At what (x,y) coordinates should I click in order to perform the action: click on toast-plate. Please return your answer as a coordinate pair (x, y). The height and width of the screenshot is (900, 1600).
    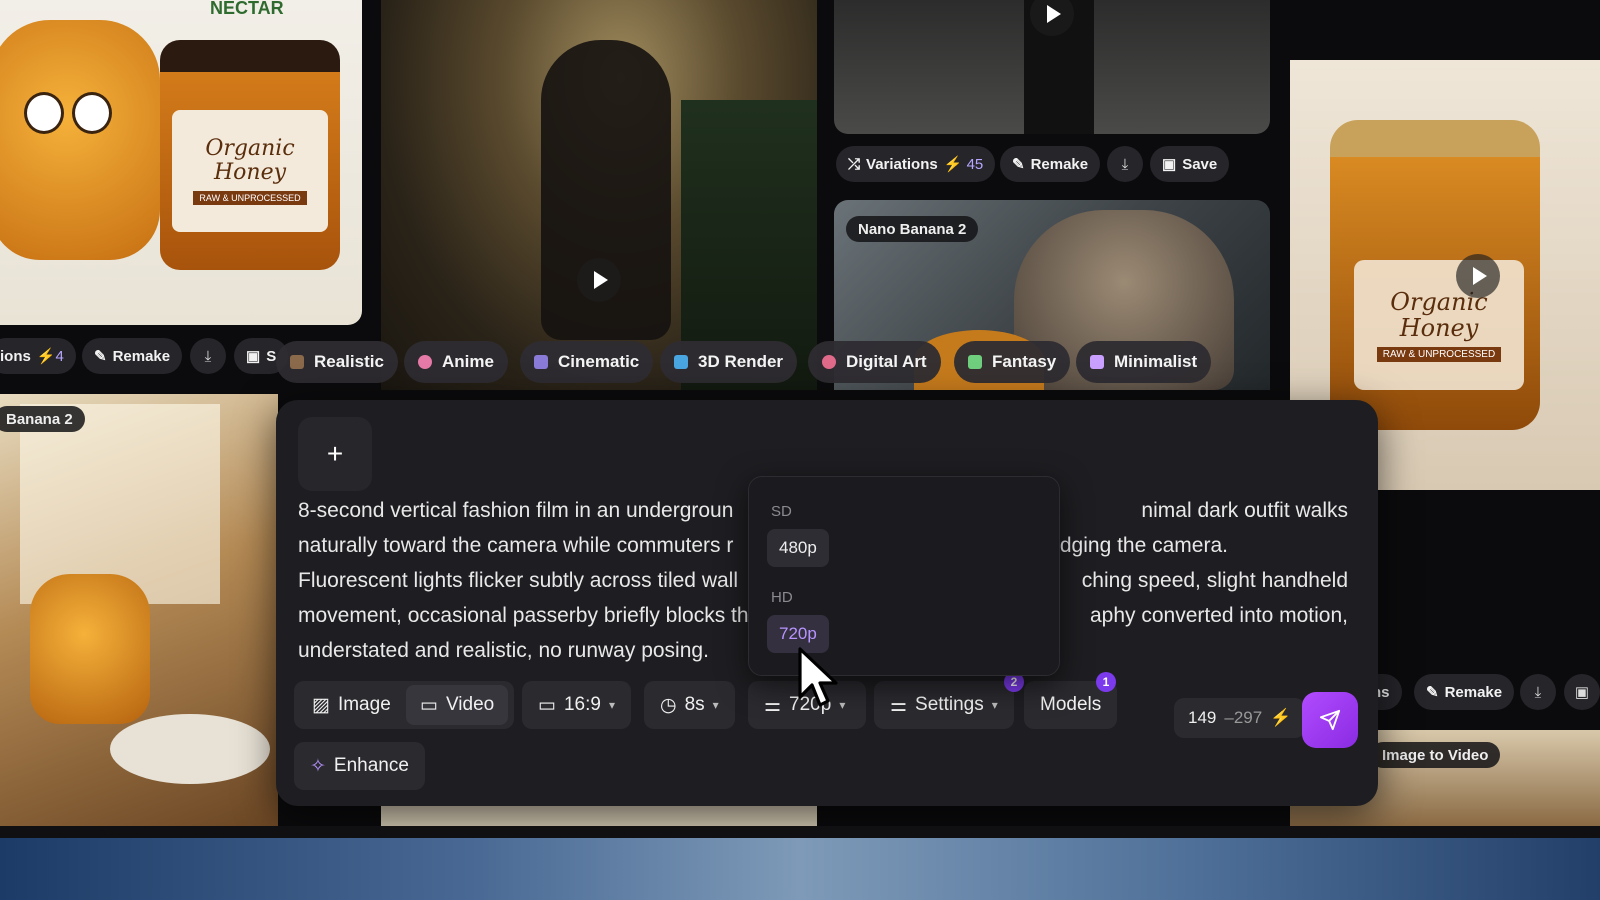
    Looking at the image, I should click on (190, 749).